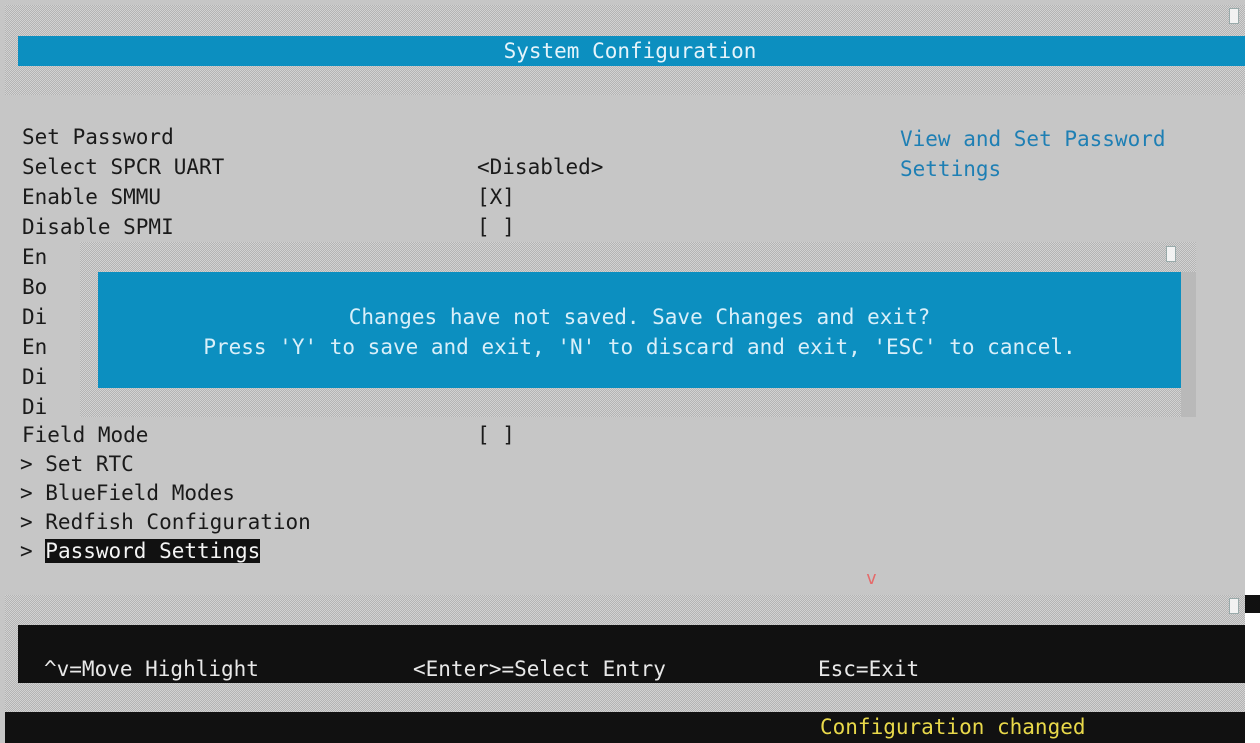 The height and width of the screenshot is (743, 1260). Describe the element at coordinates (98, 137) in the screenshot. I see `menu-item-set-password: Set Password` at that location.